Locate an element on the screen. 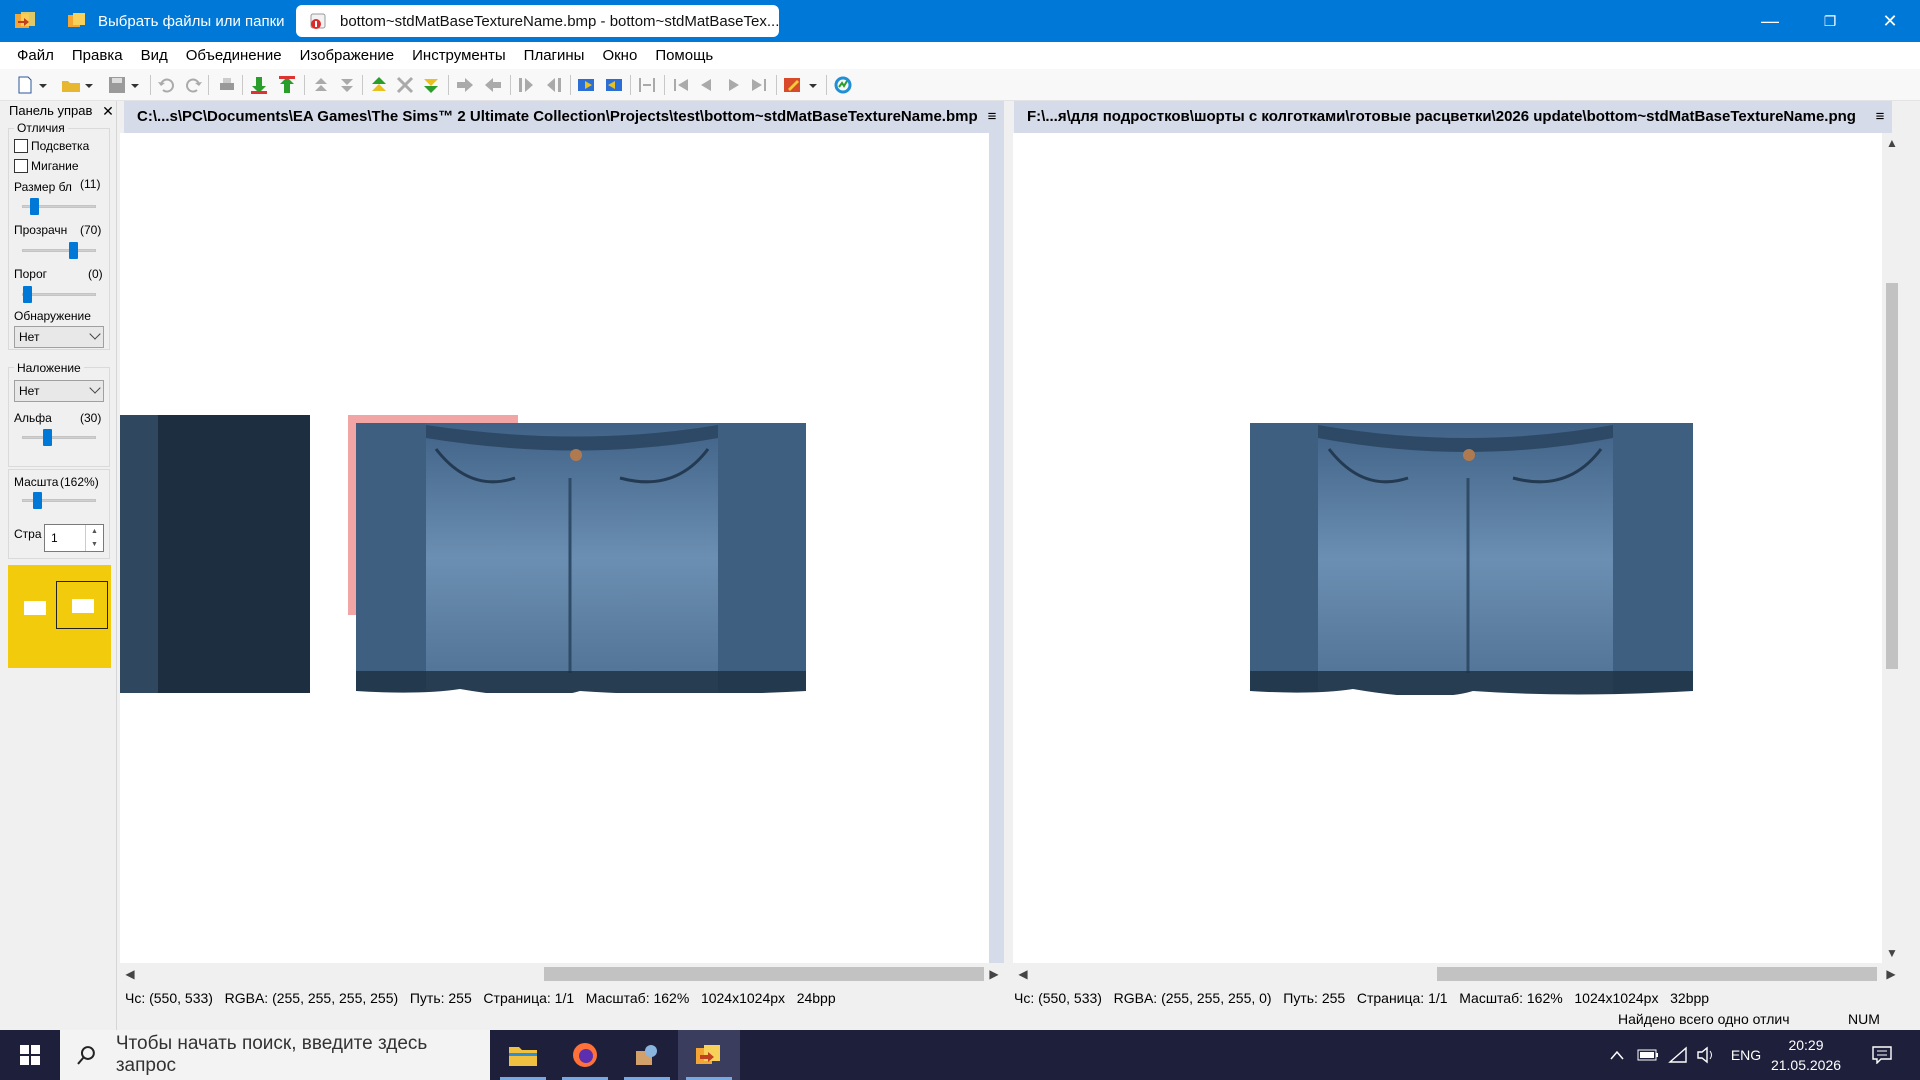 The height and width of the screenshot is (1080, 1920). language-indicator: ENG is located at coordinates (1746, 1055).